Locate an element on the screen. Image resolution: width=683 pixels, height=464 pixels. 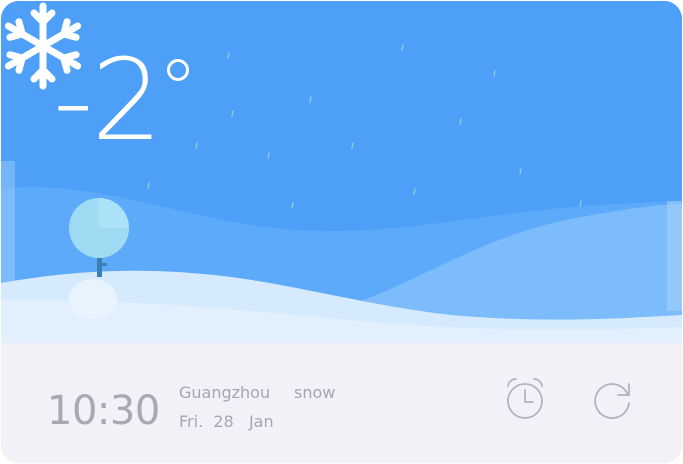
tree-reflection is located at coordinates (93, 299).